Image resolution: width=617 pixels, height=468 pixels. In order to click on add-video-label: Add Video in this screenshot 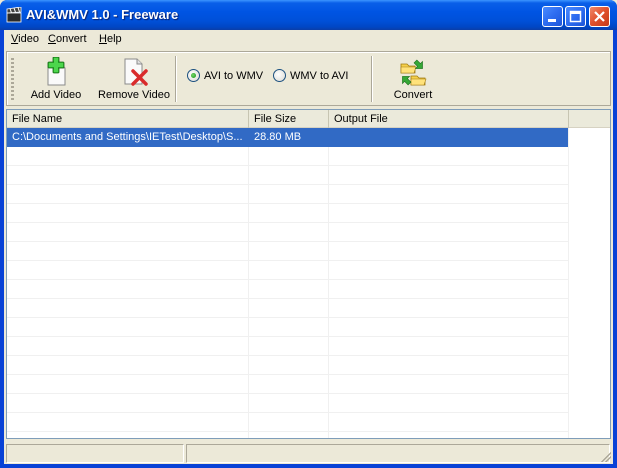, I will do `click(56, 95)`.